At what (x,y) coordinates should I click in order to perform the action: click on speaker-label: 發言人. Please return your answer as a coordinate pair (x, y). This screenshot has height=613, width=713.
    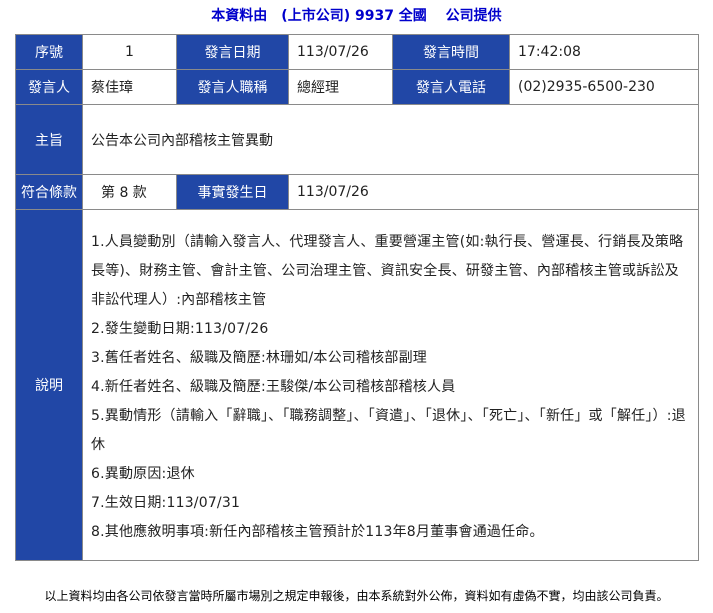
    Looking at the image, I should click on (49, 87).